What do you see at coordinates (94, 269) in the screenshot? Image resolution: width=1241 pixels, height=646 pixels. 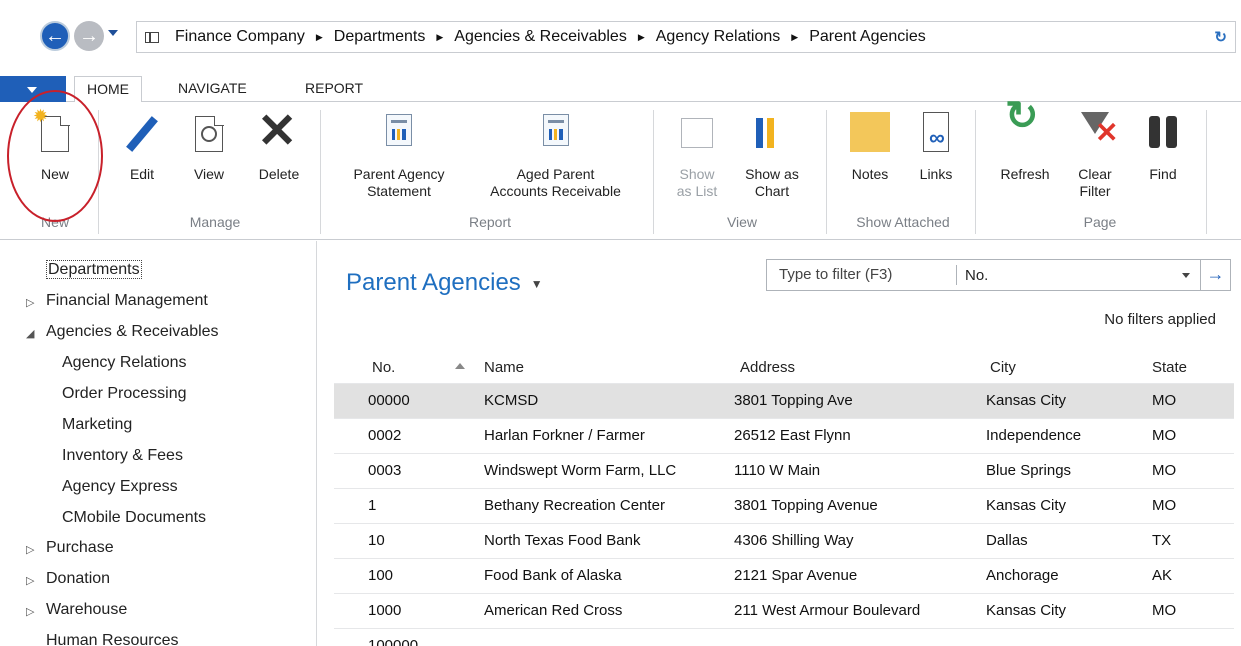 I see `nav-item-departments: Departments` at bounding box center [94, 269].